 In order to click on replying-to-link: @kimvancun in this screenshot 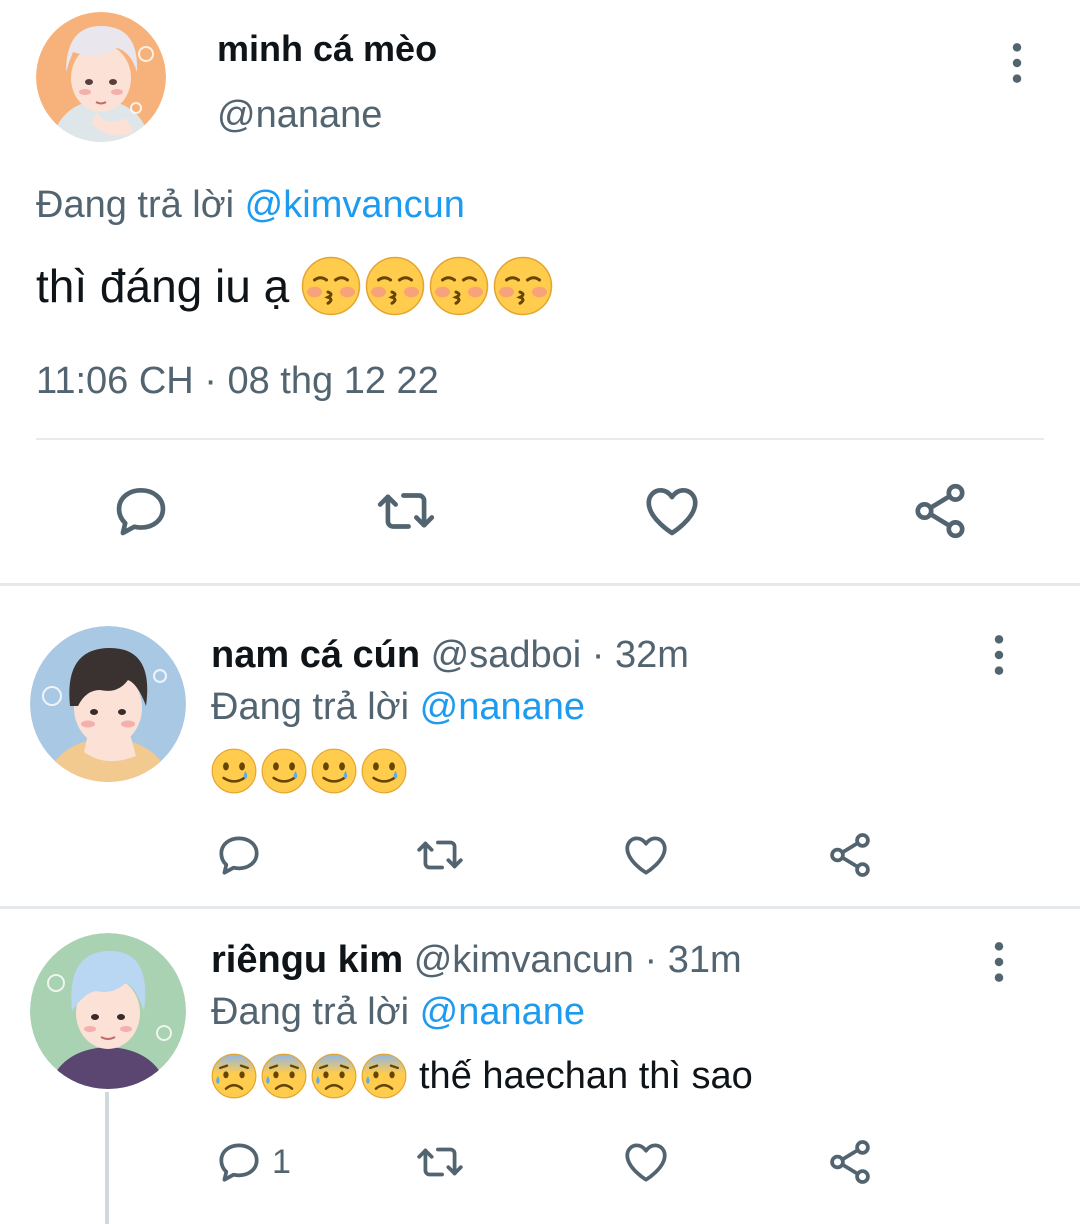, I will do `click(355, 205)`.